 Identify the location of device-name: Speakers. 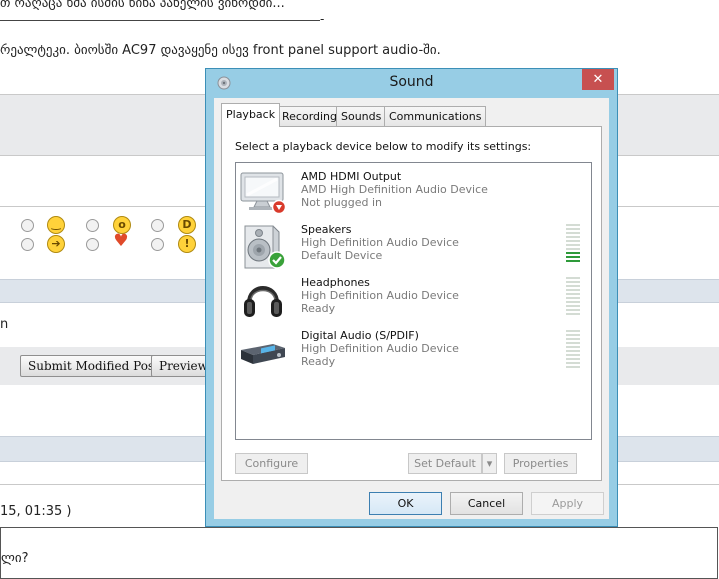
(326, 229).